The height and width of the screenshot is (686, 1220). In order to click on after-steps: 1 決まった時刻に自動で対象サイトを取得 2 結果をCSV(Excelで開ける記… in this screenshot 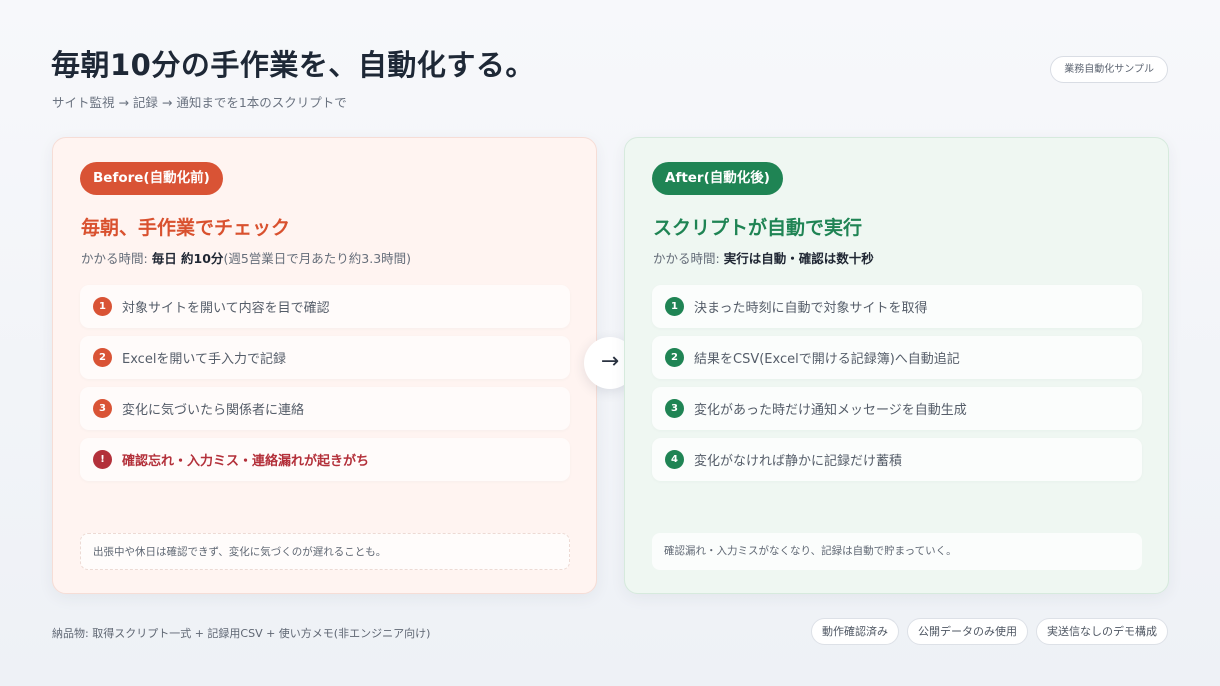, I will do `click(897, 387)`.